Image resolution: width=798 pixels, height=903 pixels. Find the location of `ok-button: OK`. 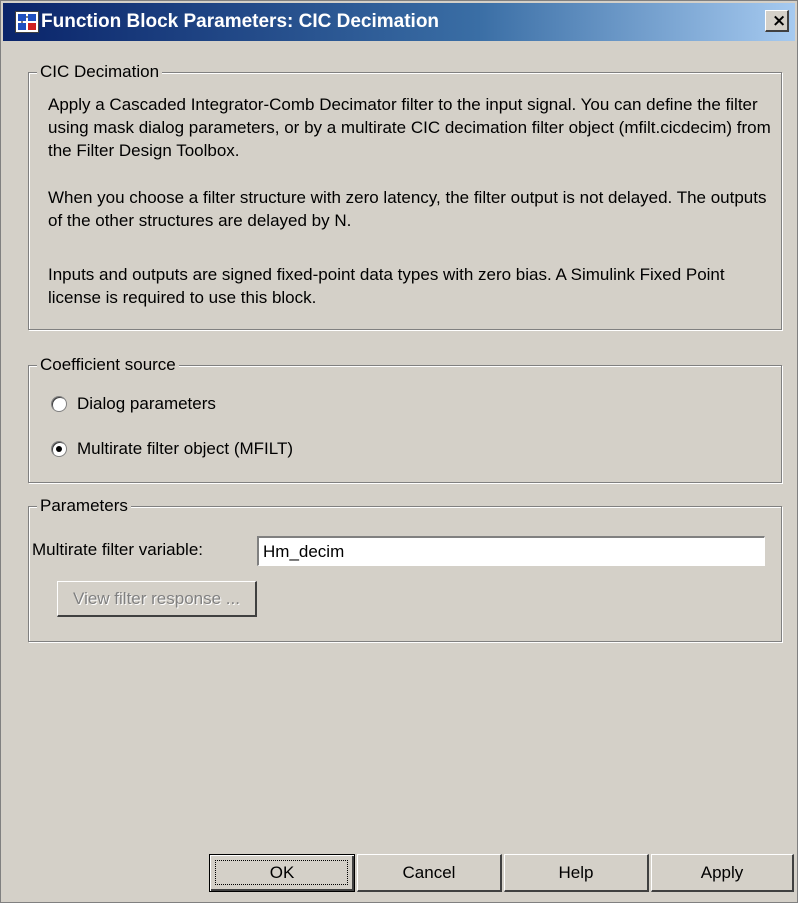

ok-button: OK is located at coordinates (282, 873).